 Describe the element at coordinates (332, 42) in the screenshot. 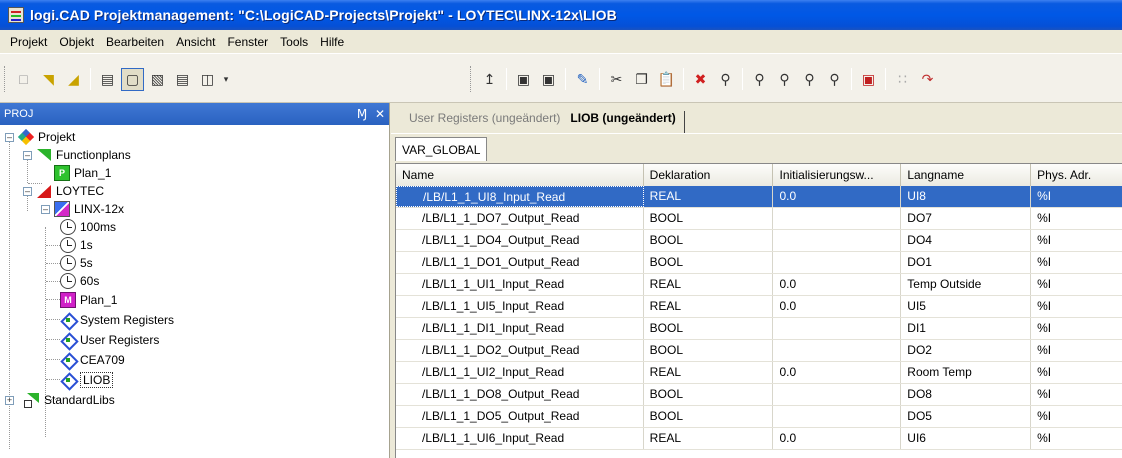

I see `menu-hilfe: Hilfe` at that location.